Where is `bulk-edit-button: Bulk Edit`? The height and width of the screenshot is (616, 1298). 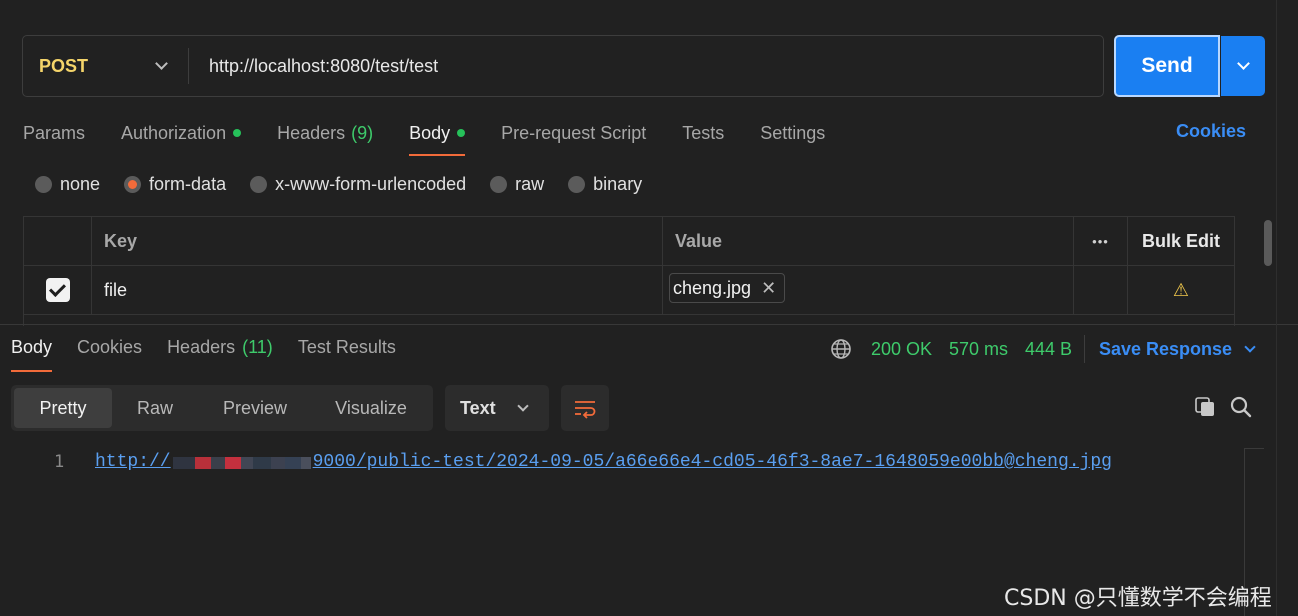
bulk-edit-button: Bulk Edit is located at coordinates (1181, 241).